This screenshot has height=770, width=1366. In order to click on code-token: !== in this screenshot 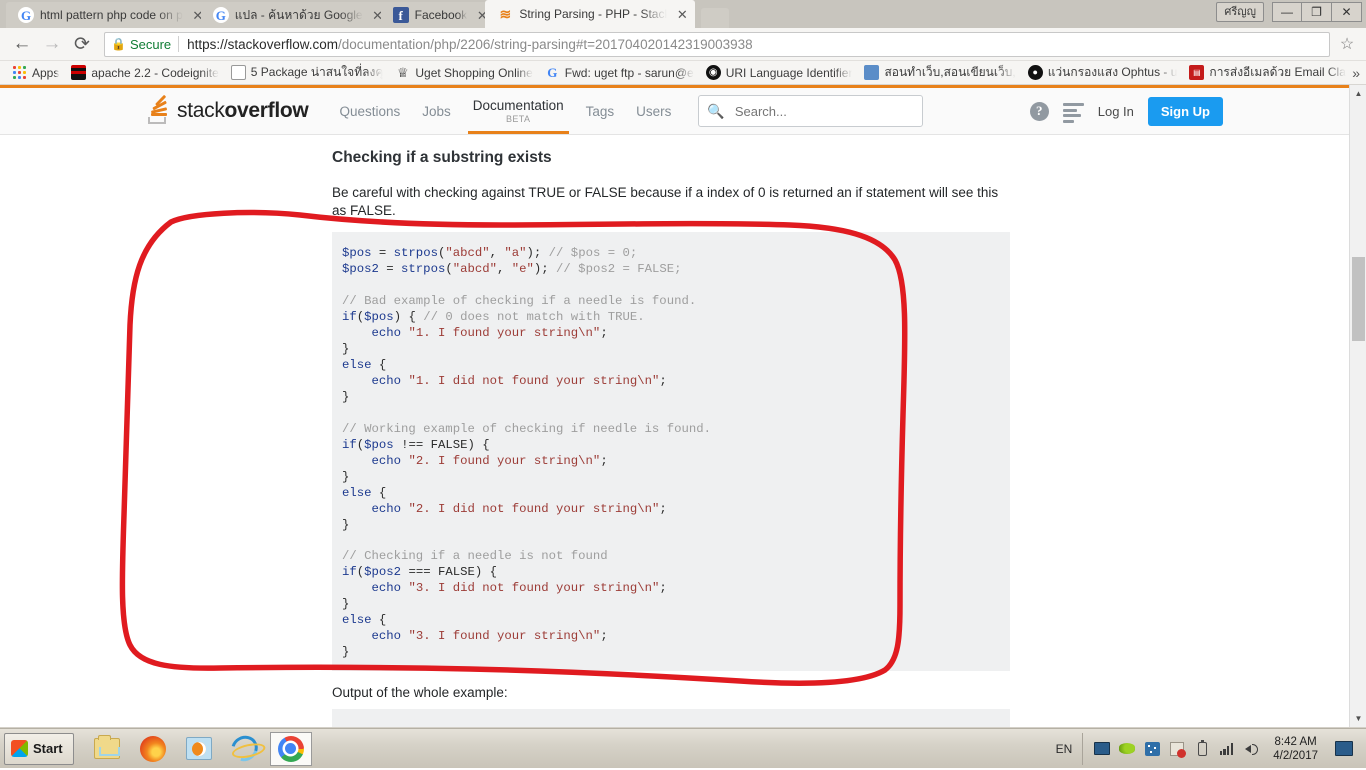, I will do `click(412, 445)`.